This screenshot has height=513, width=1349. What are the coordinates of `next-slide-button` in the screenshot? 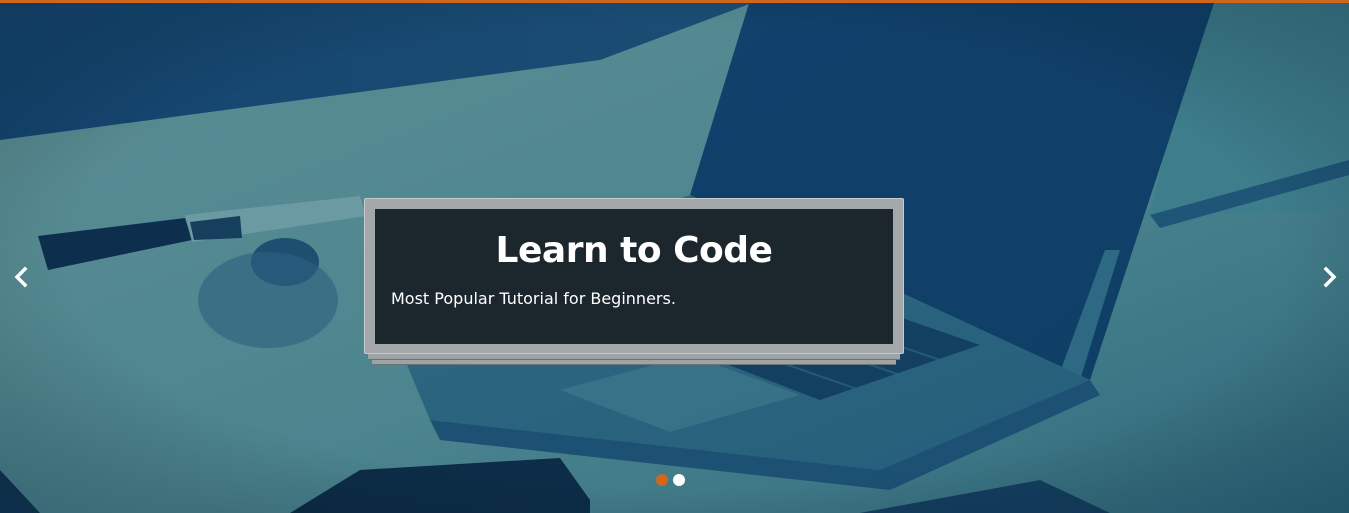 It's located at (1330, 277).